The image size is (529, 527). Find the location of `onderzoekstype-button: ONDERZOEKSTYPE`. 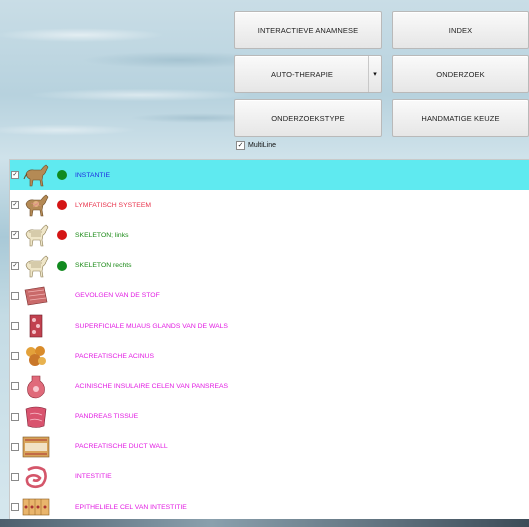

onderzoekstype-button: ONDERZOEKSTYPE is located at coordinates (308, 118).